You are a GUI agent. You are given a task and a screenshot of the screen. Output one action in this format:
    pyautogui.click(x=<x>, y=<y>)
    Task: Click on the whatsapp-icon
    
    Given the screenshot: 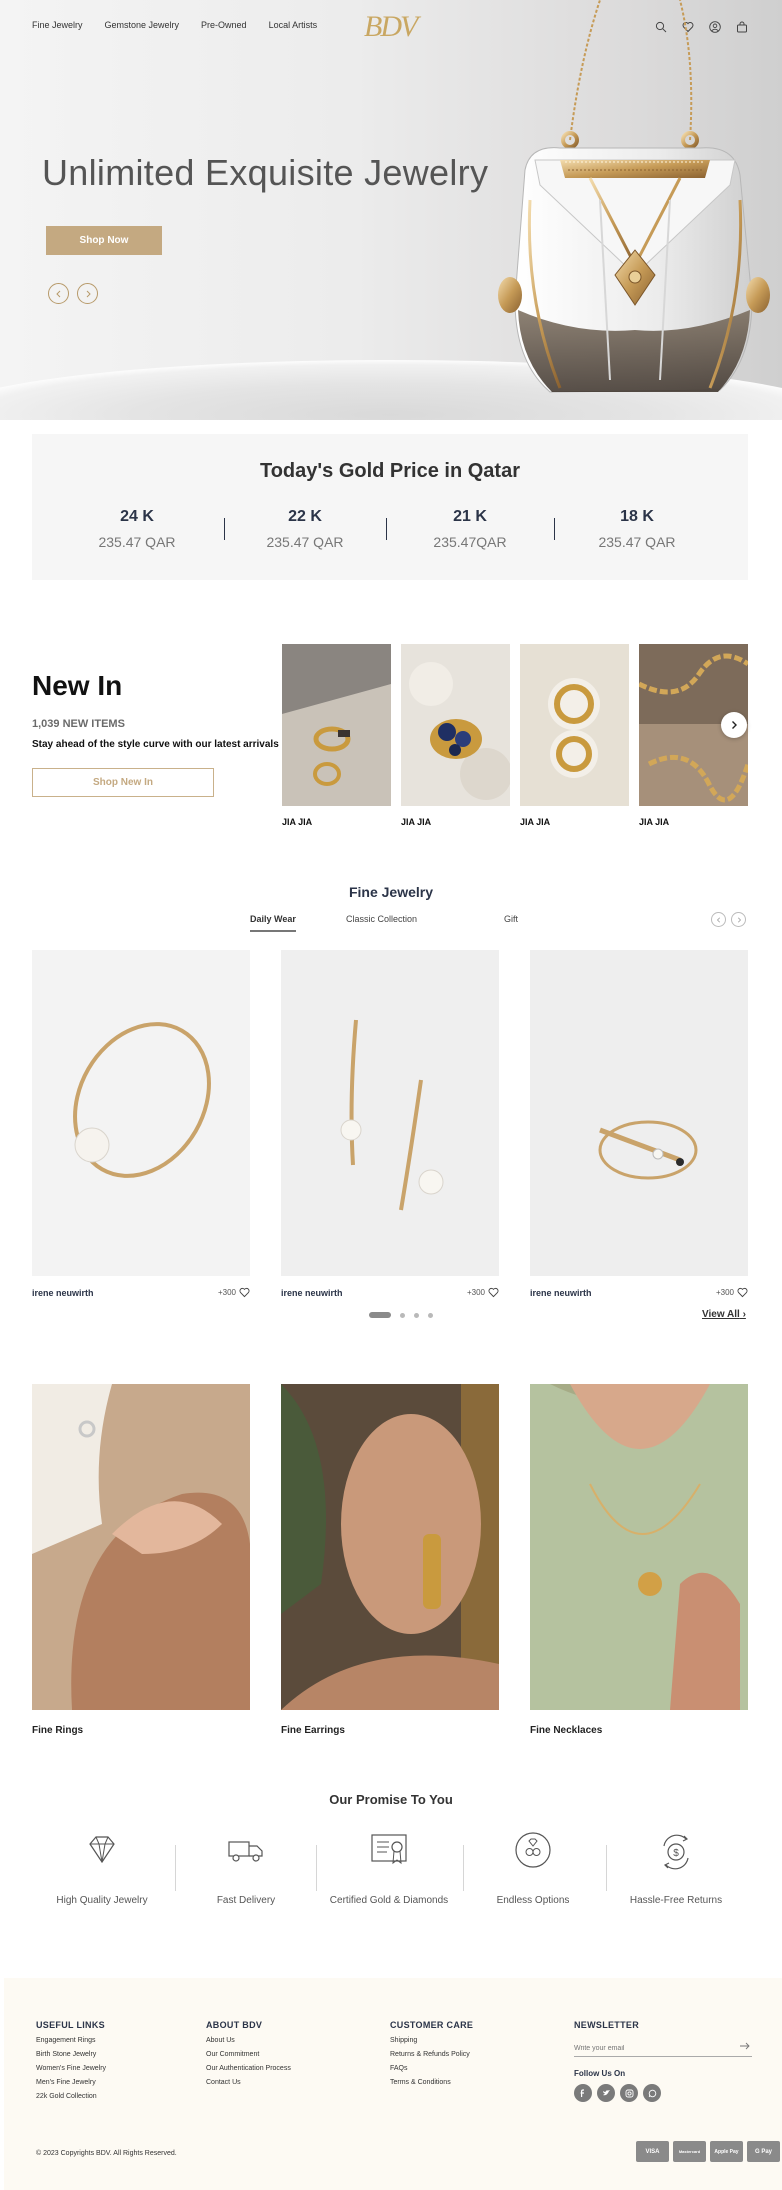 What is the action you would take?
    pyautogui.click(x=652, y=2093)
    